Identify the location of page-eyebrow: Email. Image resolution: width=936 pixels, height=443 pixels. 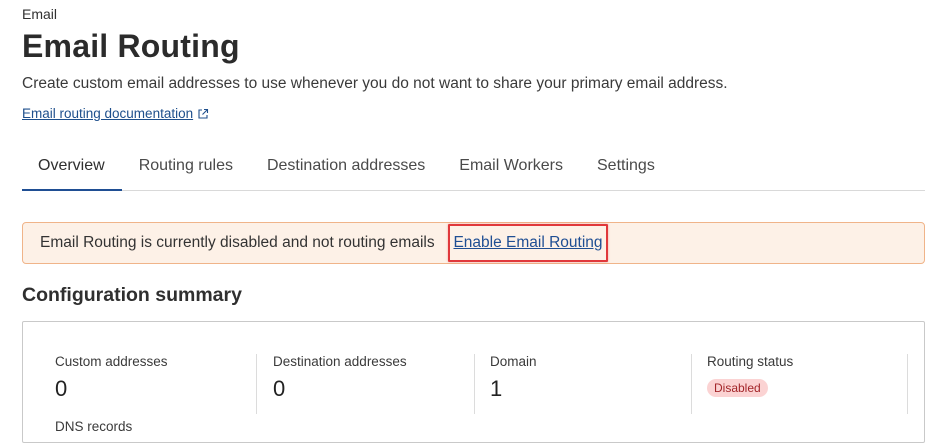
(40, 14).